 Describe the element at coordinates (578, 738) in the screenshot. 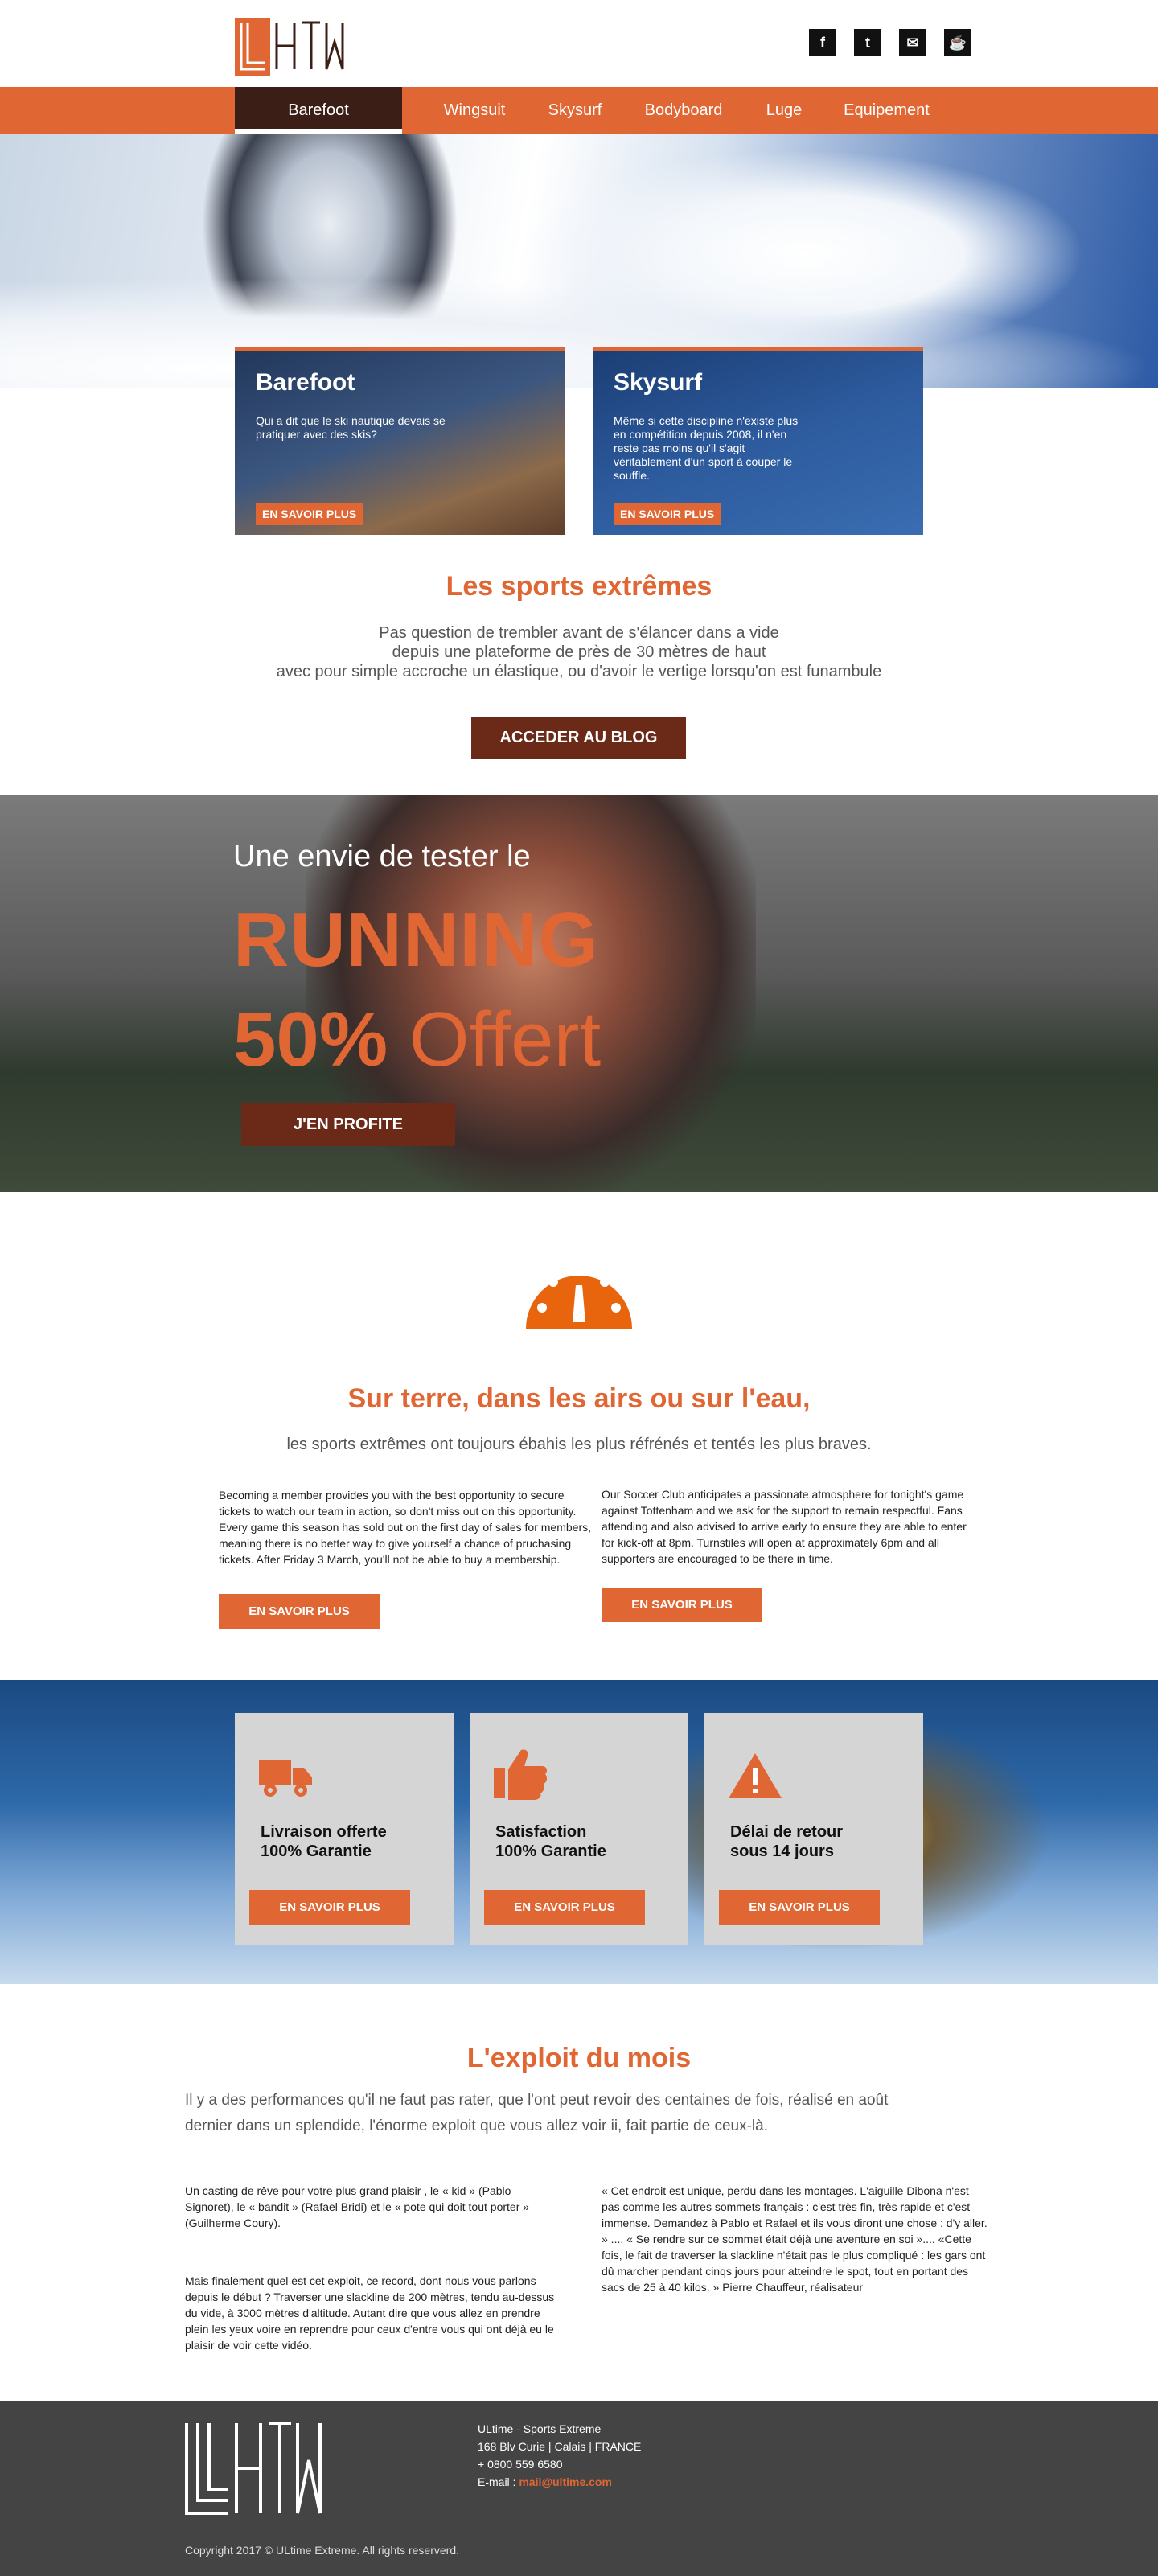

I see `blog-button: ACCEDER AU BLOG` at that location.